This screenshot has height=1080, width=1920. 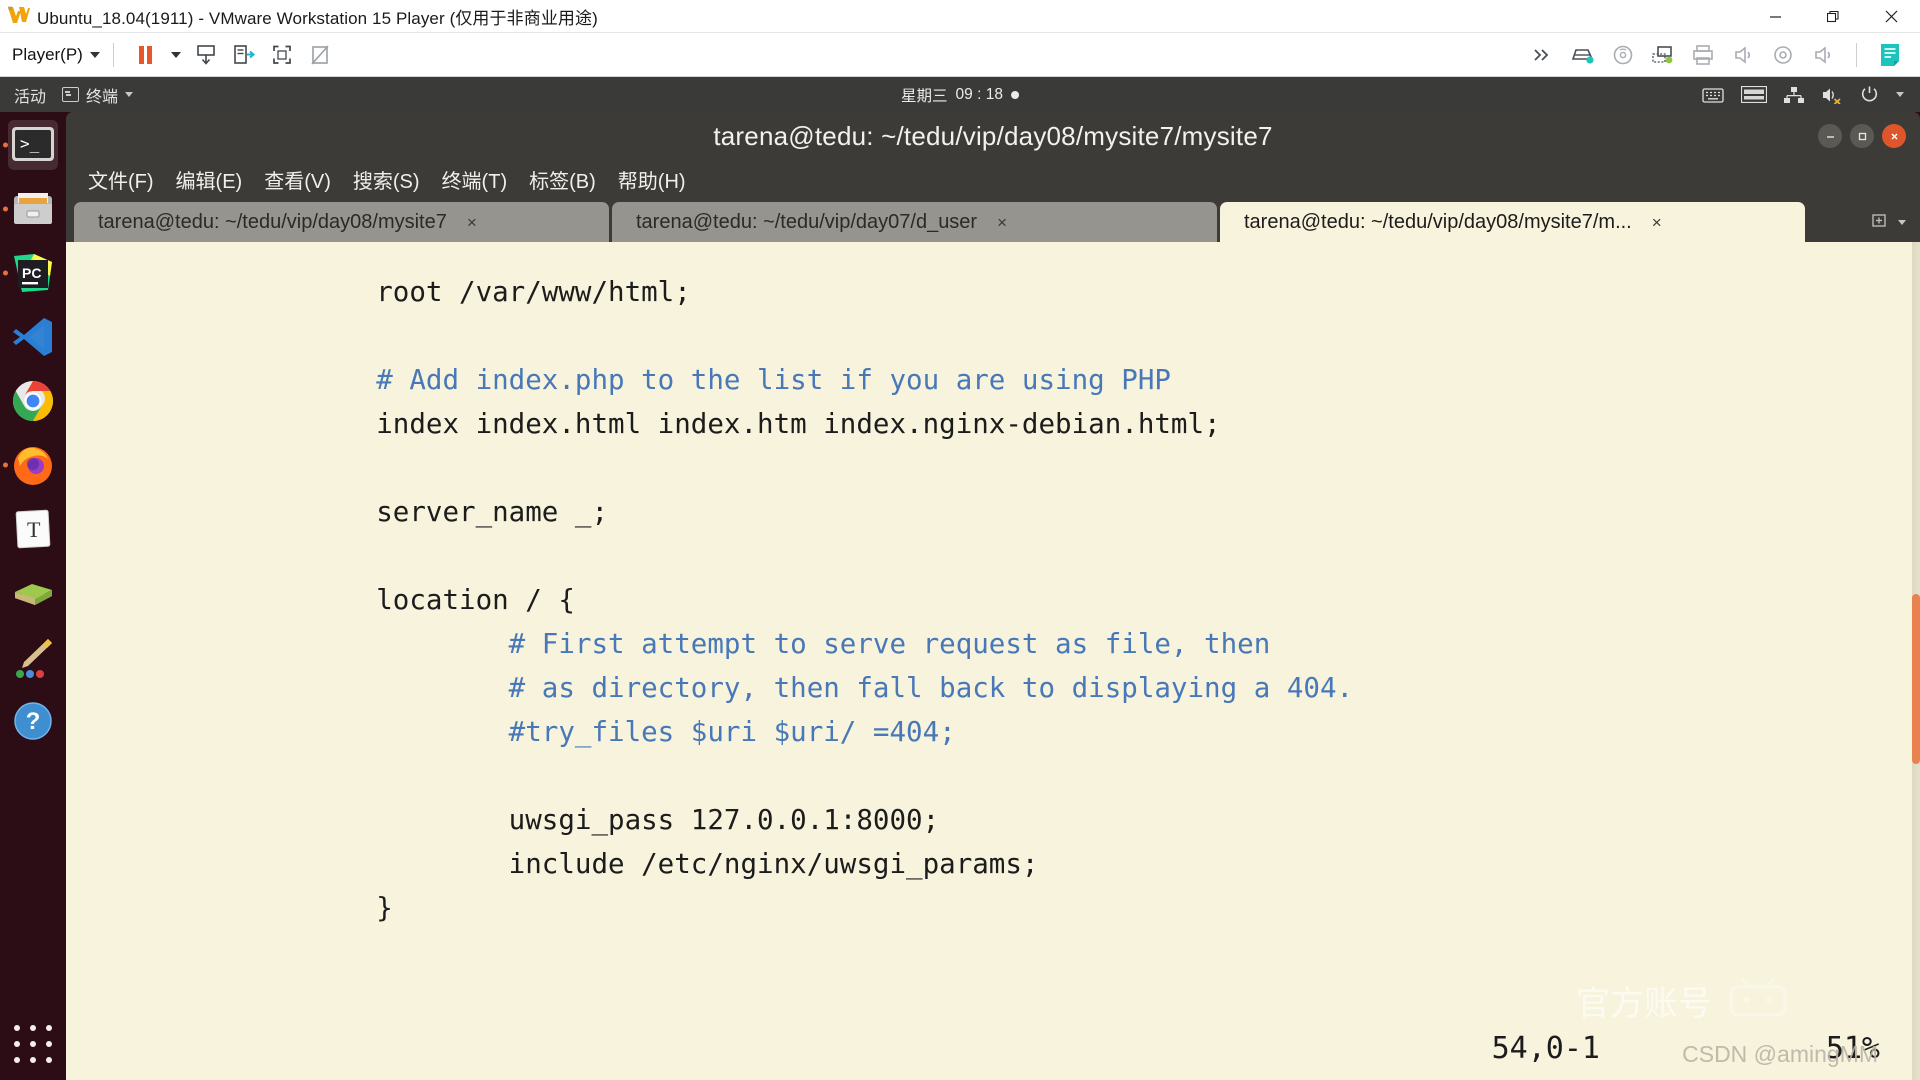 I want to click on on-screen-keyboard-icon, so click(x=1754, y=94).